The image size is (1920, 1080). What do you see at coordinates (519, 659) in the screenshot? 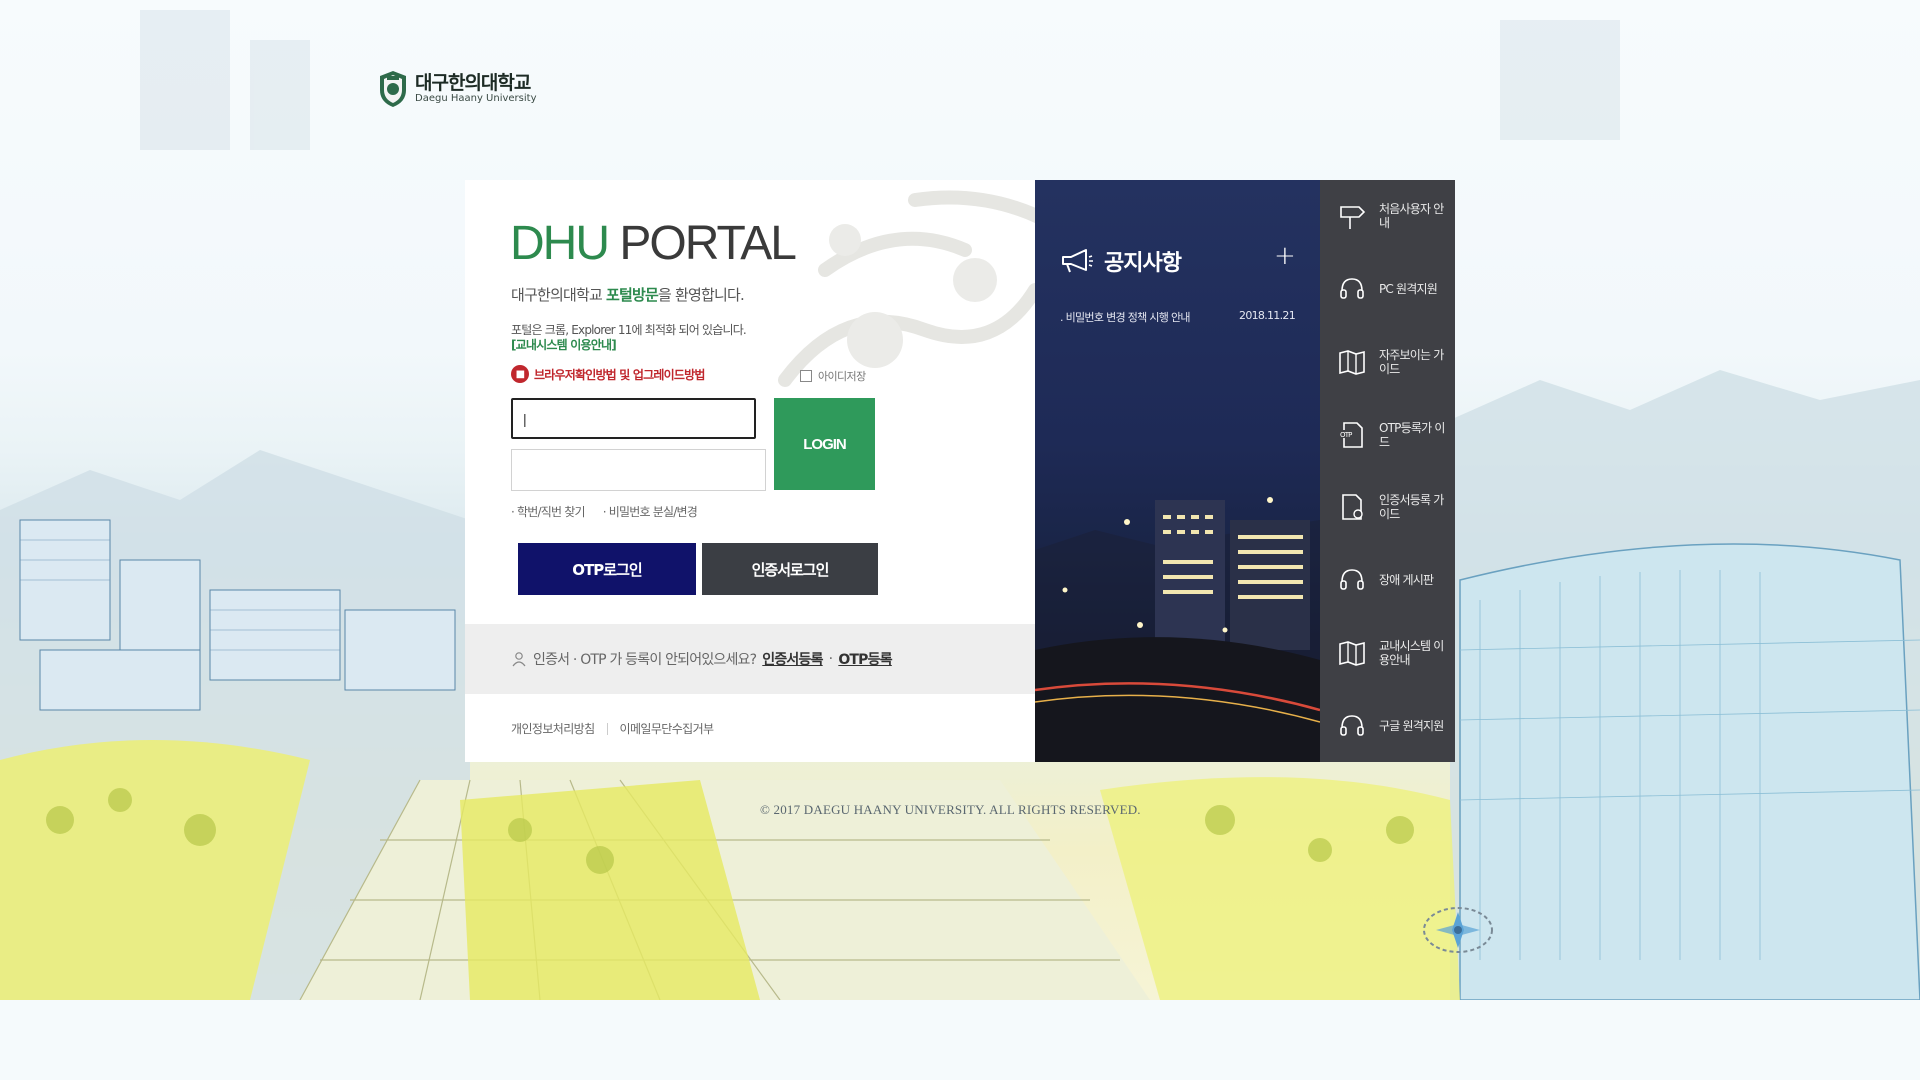
I see `person-icon` at bounding box center [519, 659].